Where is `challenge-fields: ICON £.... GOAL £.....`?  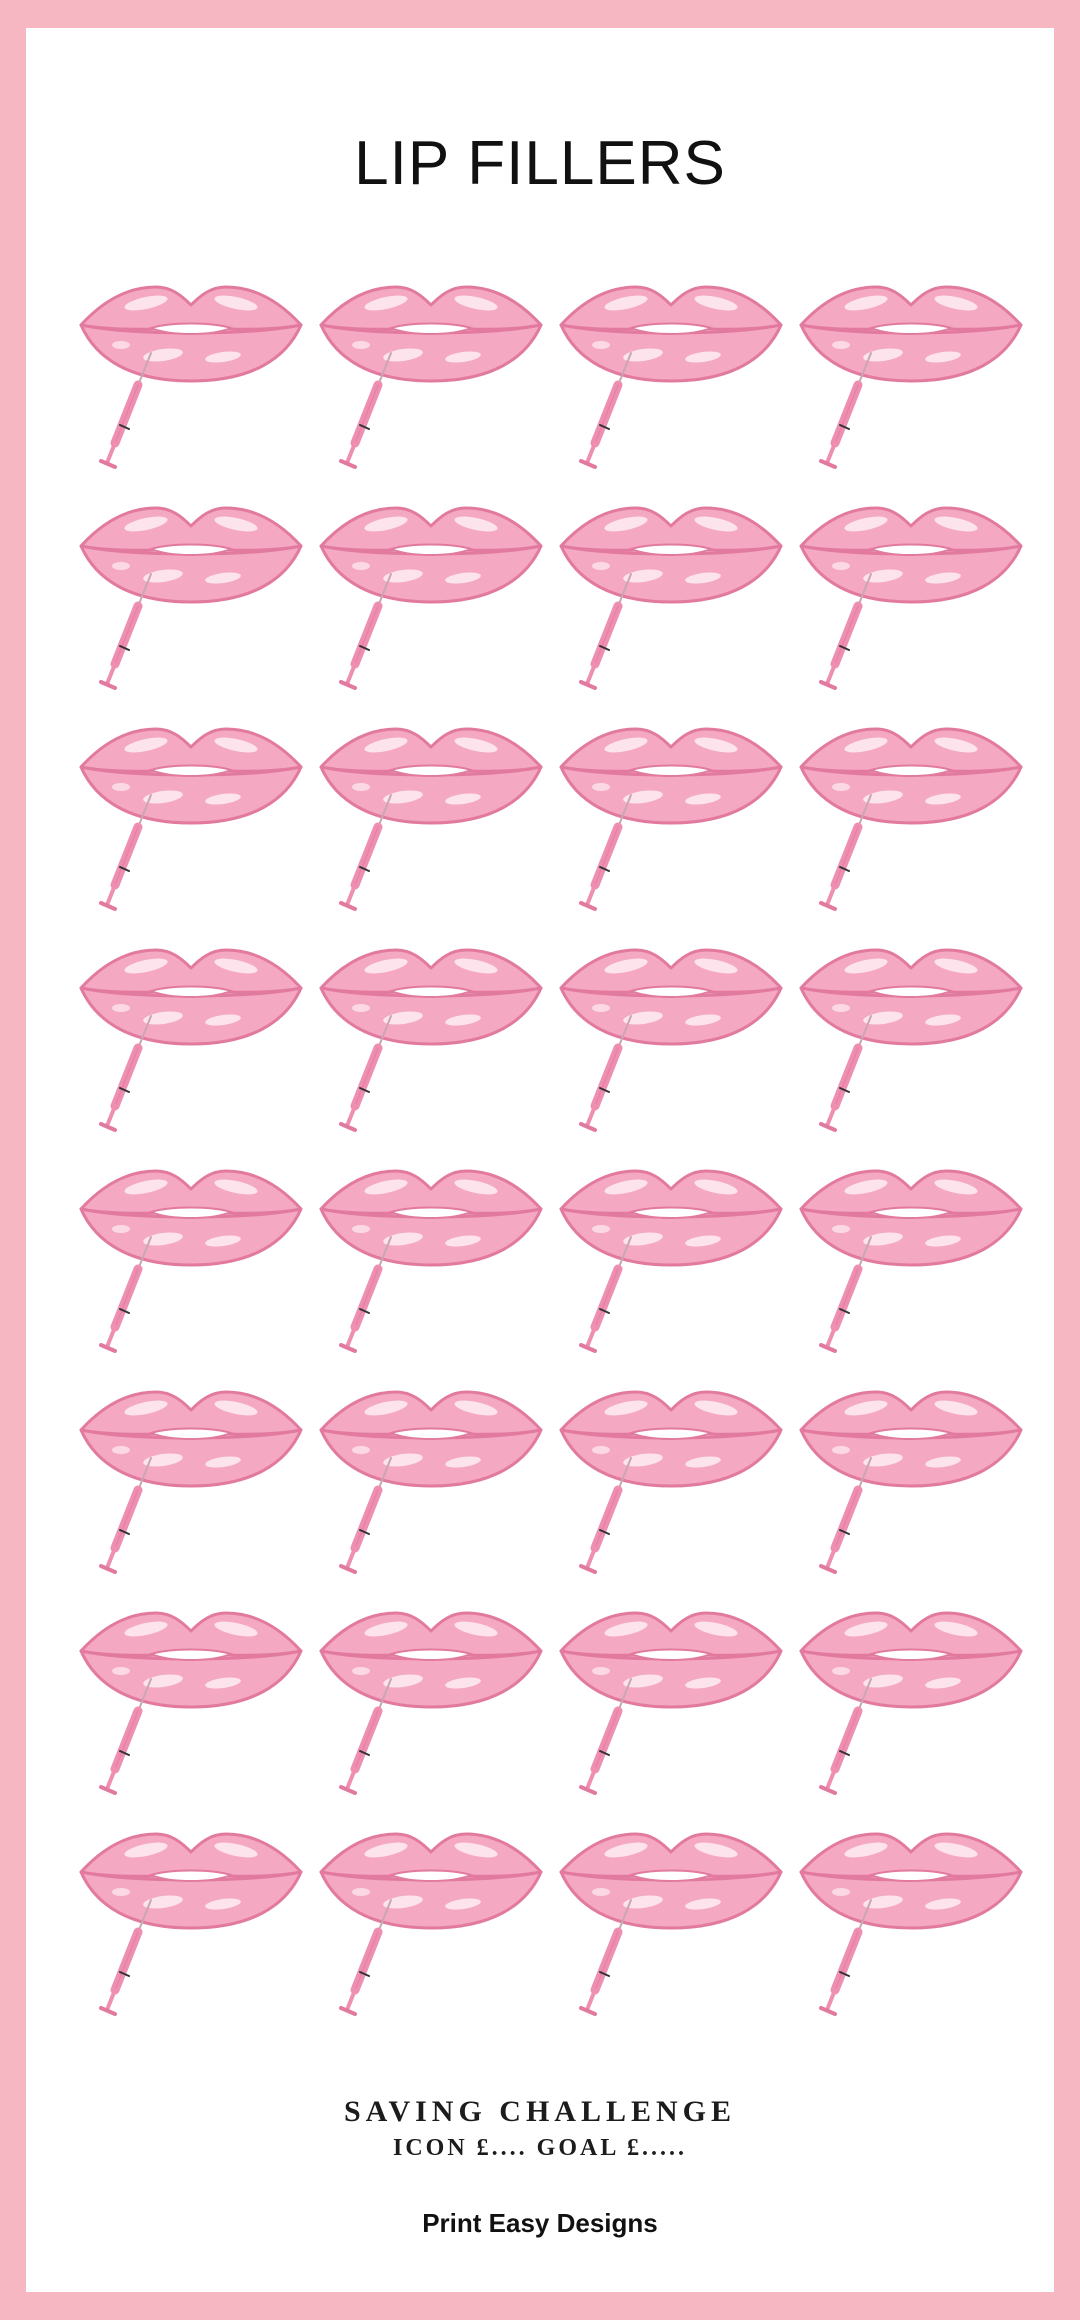 challenge-fields: ICON £.... GOAL £..... is located at coordinates (540, 2148).